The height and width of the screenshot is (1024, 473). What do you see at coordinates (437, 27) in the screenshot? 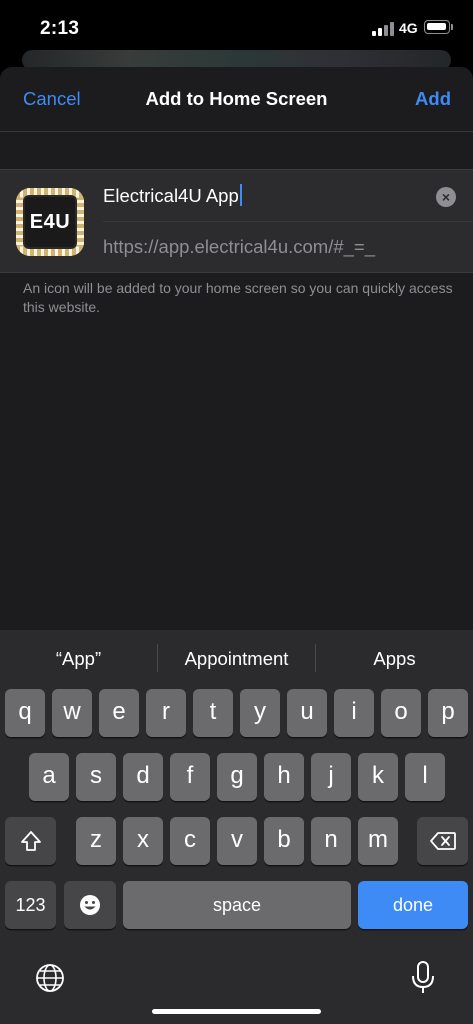
I see `battery-icon` at bounding box center [437, 27].